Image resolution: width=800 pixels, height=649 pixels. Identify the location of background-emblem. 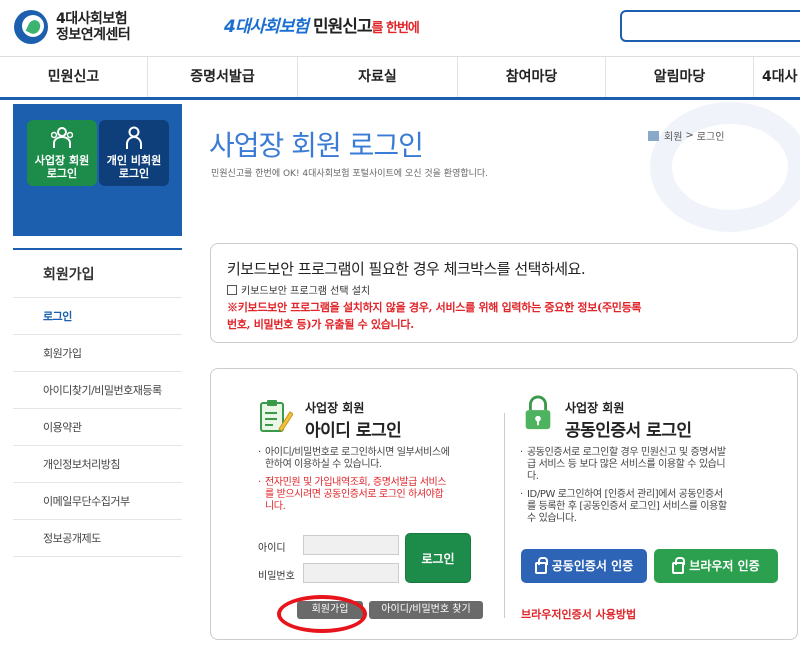
(725, 167).